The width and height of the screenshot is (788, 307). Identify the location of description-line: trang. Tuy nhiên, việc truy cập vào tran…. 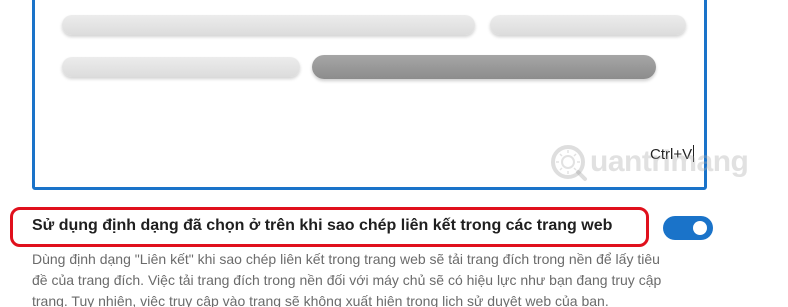
(320, 300).